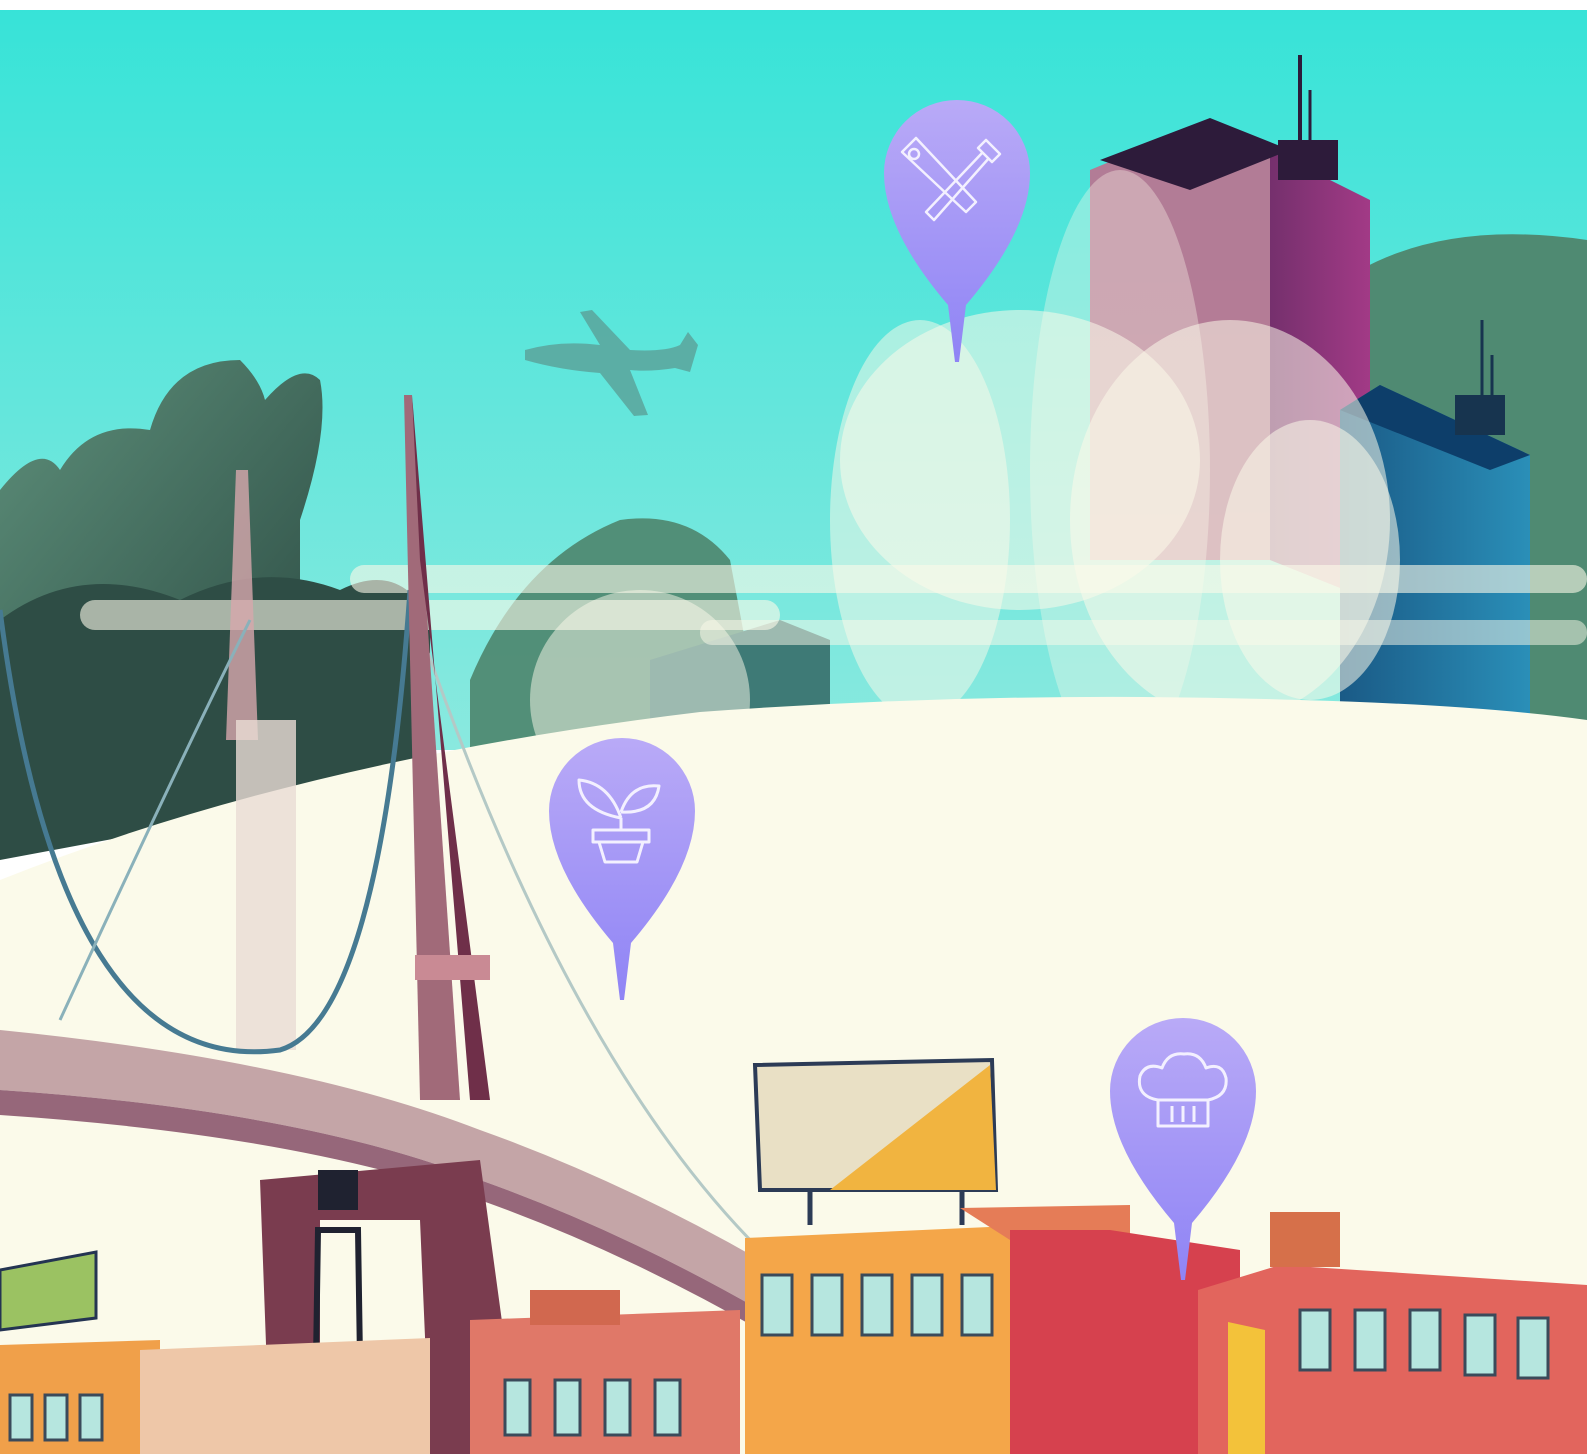 This screenshot has width=1587, height=1454. I want to click on chef-pin, so click(1183, 1149).